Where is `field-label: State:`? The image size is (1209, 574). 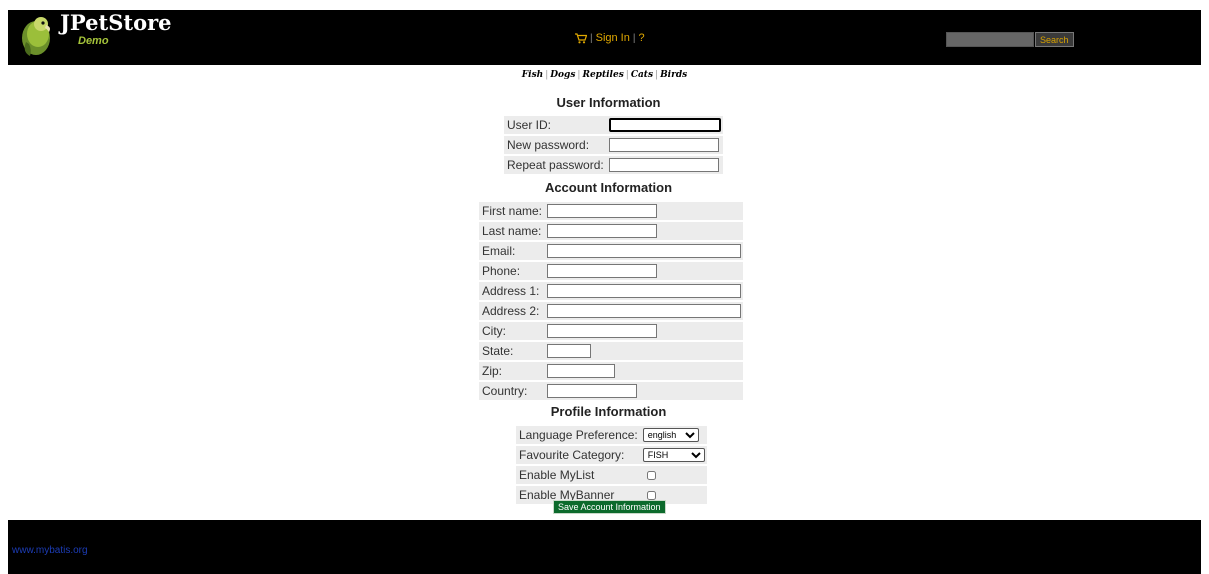 field-label: State: is located at coordinates (512, 351).